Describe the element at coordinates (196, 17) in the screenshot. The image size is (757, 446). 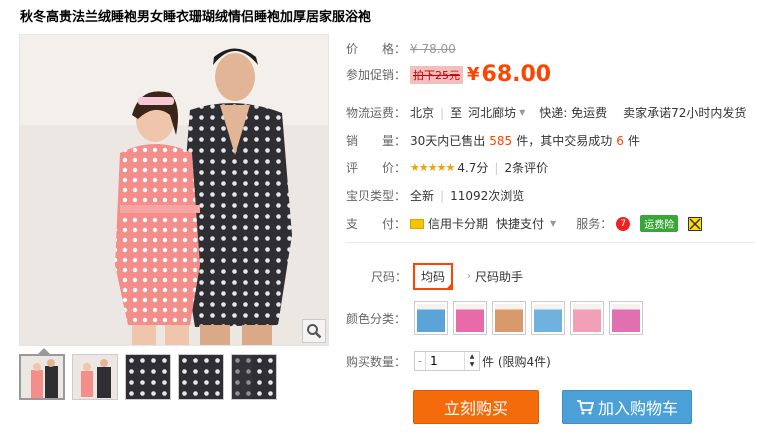
I see `product-title: 秋冬高贵法兰绒睡袍男女睡衣珊瑚绒情侣睡袍加厚居家服浴袍` at that location.